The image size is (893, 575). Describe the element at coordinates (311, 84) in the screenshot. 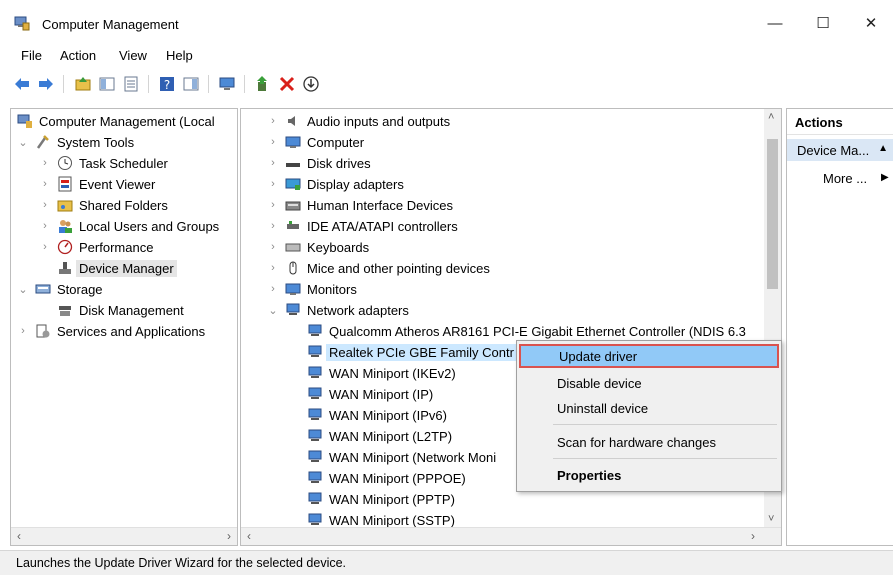

I see `download-circle-icon` at that location.